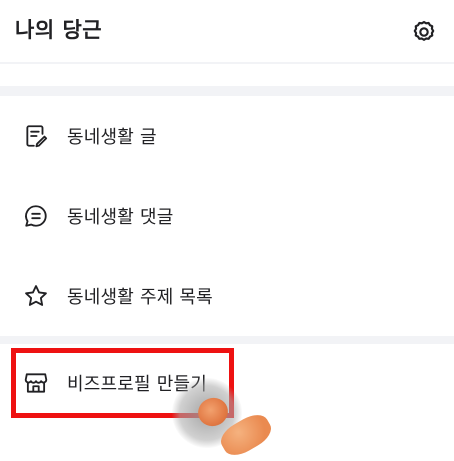 The width and height of the screenshot is (454, 461). Describe the element at coordinates (59, 30) in the screenshot. I see `page-title: 나의 당근` at that location.